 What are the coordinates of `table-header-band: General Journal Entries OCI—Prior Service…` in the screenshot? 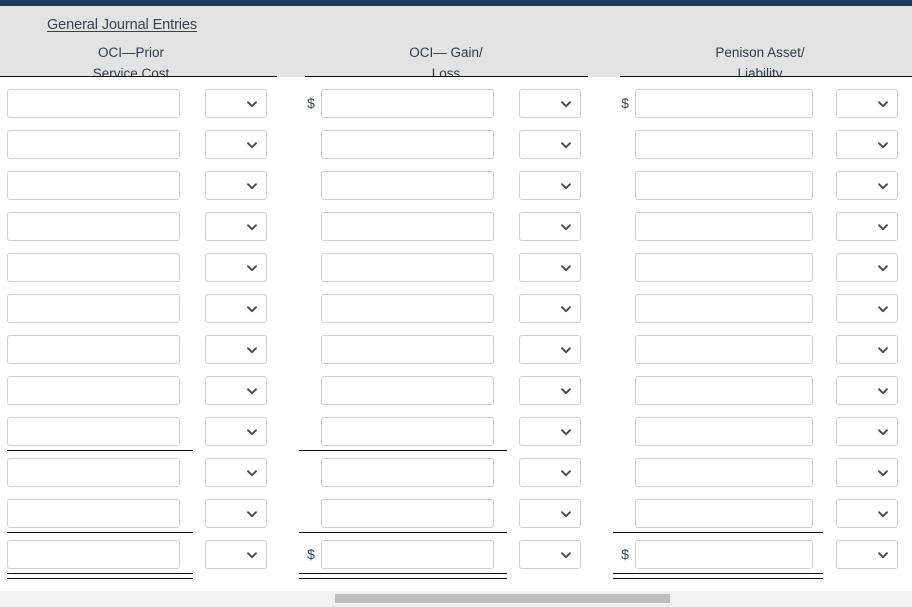 It's located at (456, 43).